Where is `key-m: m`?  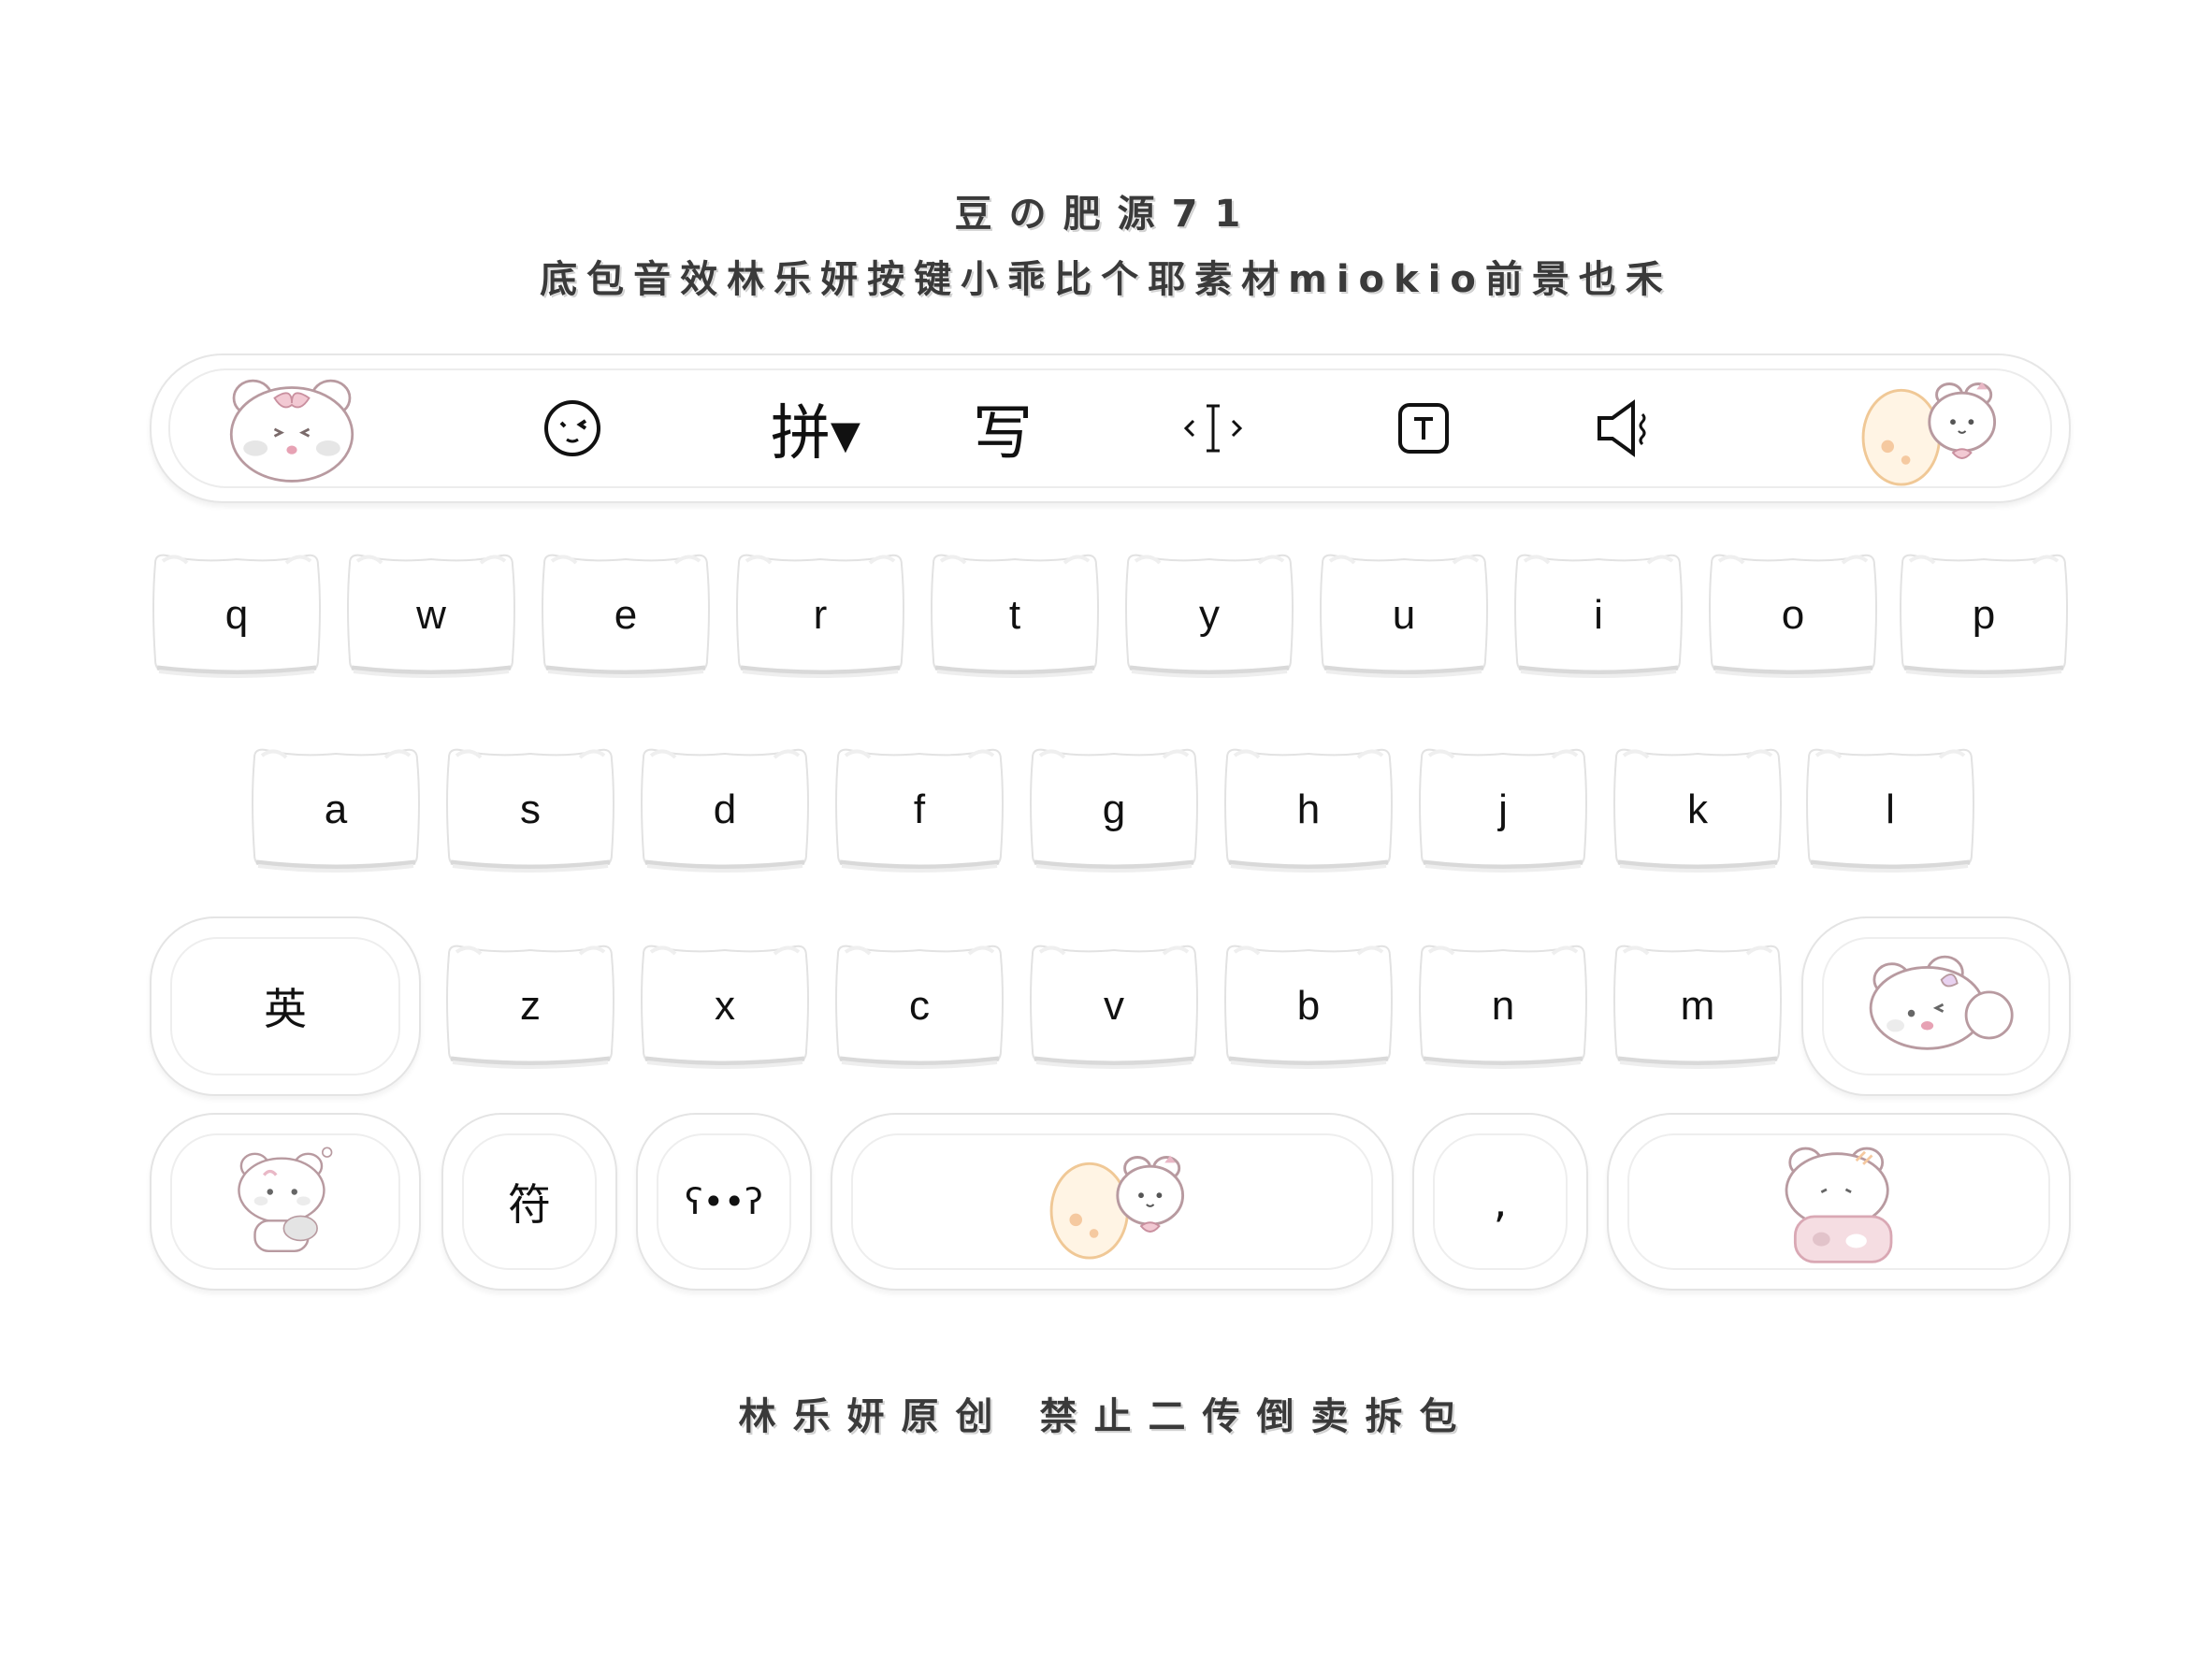
key-m: m is located at coordinates (1698, 1007).